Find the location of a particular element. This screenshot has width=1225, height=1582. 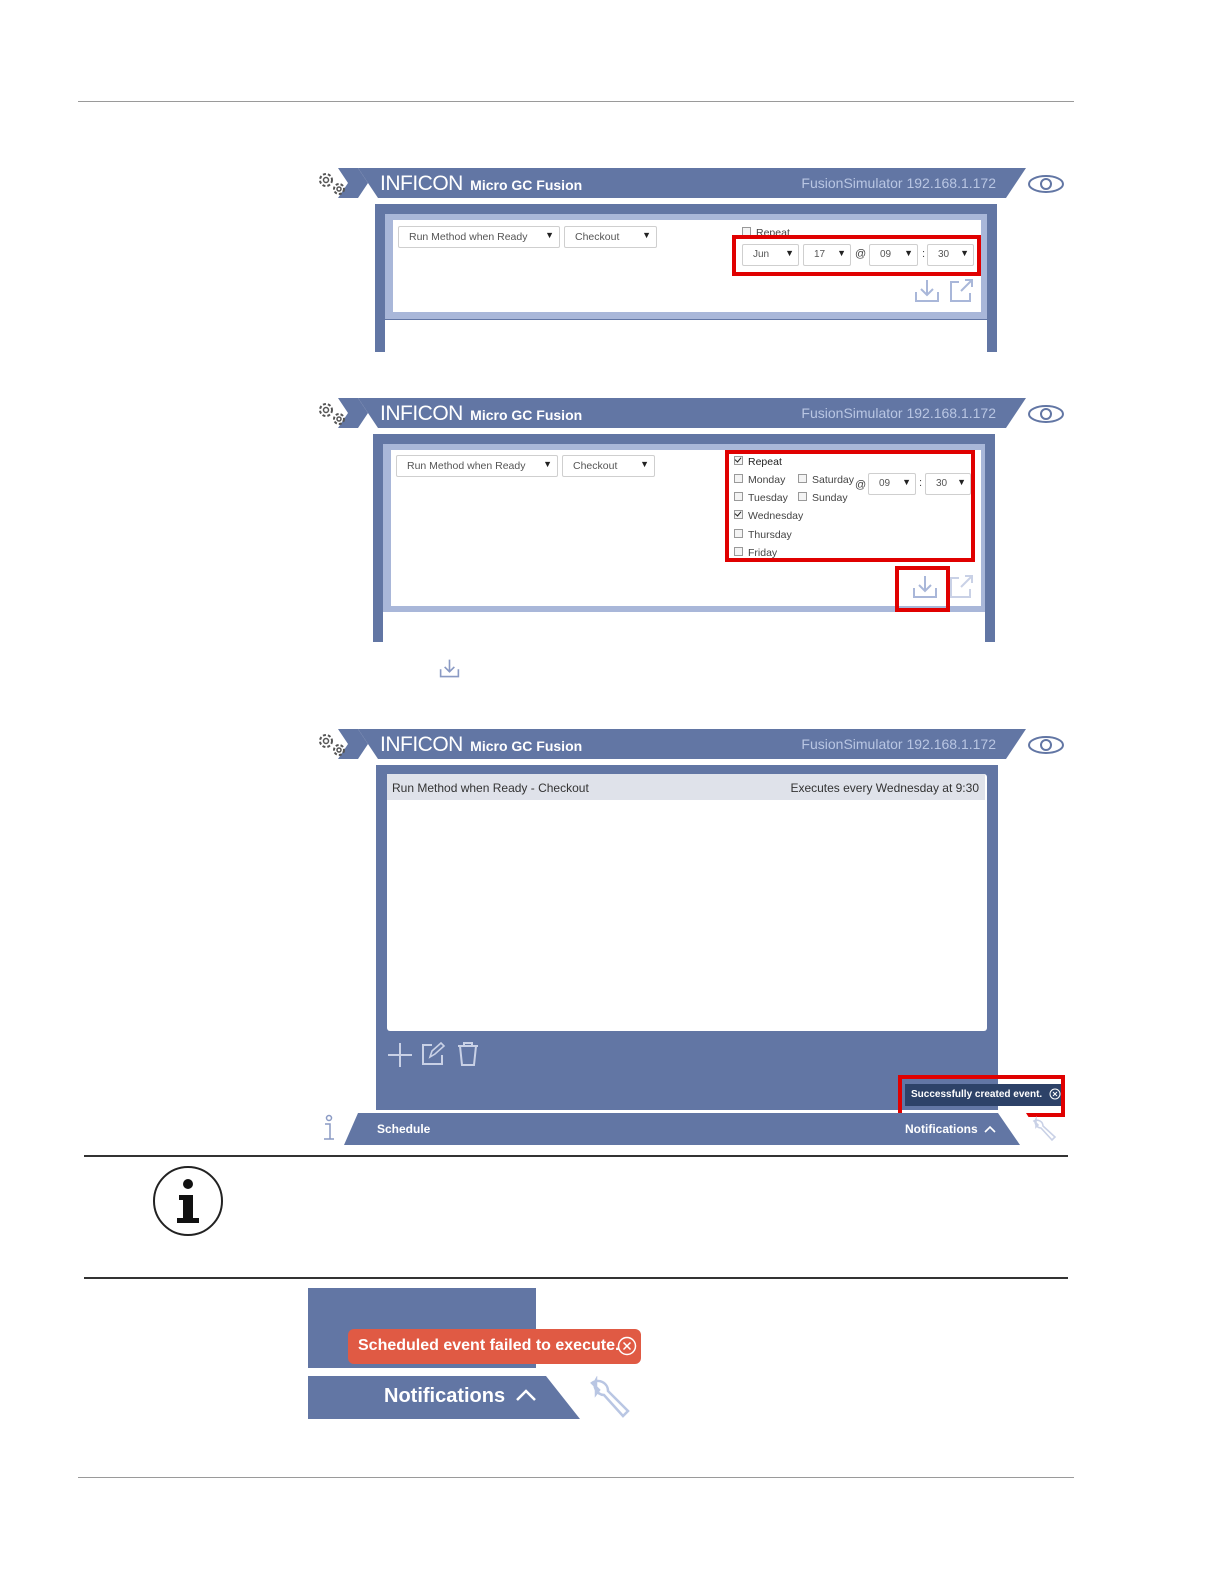

event-schedule: Executes every Wednesday at 9:30 is located at coordinates (884, 788).